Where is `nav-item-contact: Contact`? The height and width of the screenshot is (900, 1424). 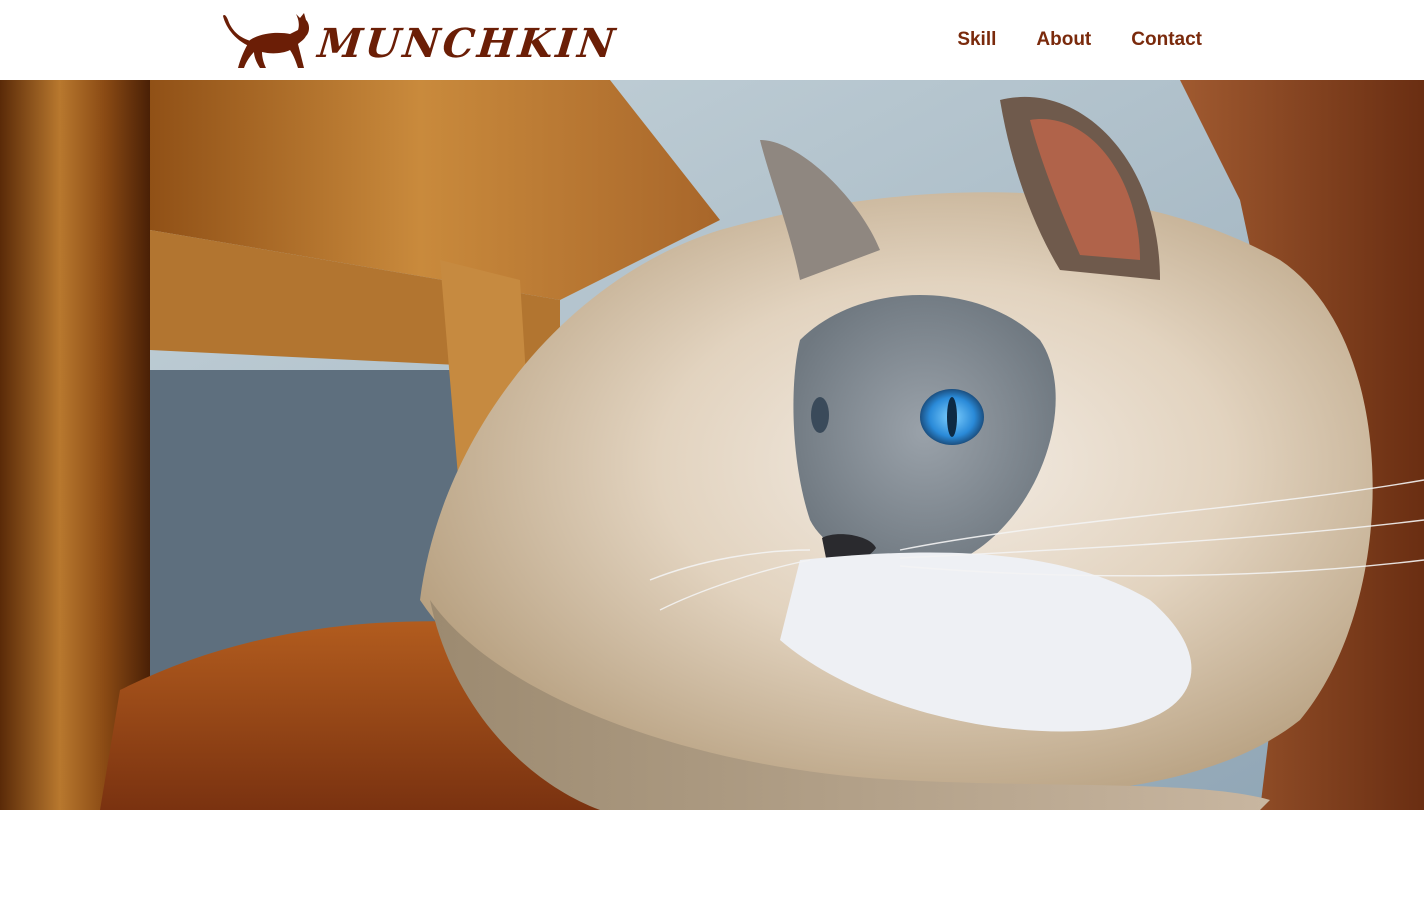
nav-item-contact: Contact is located at coordinates (1166, 40).